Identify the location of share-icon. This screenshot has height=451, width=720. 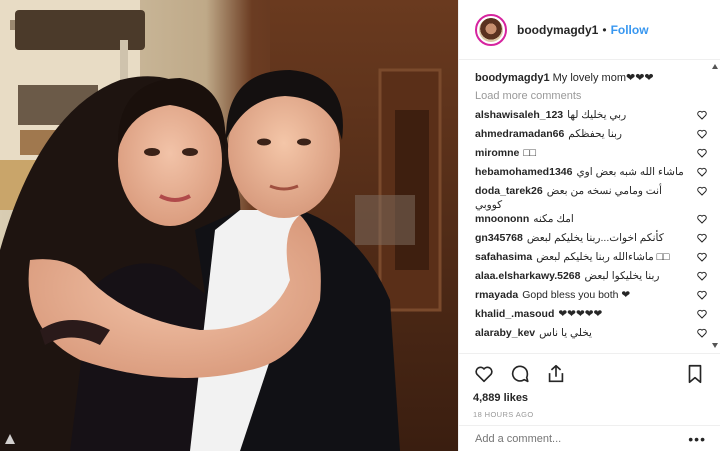
(556, 374).